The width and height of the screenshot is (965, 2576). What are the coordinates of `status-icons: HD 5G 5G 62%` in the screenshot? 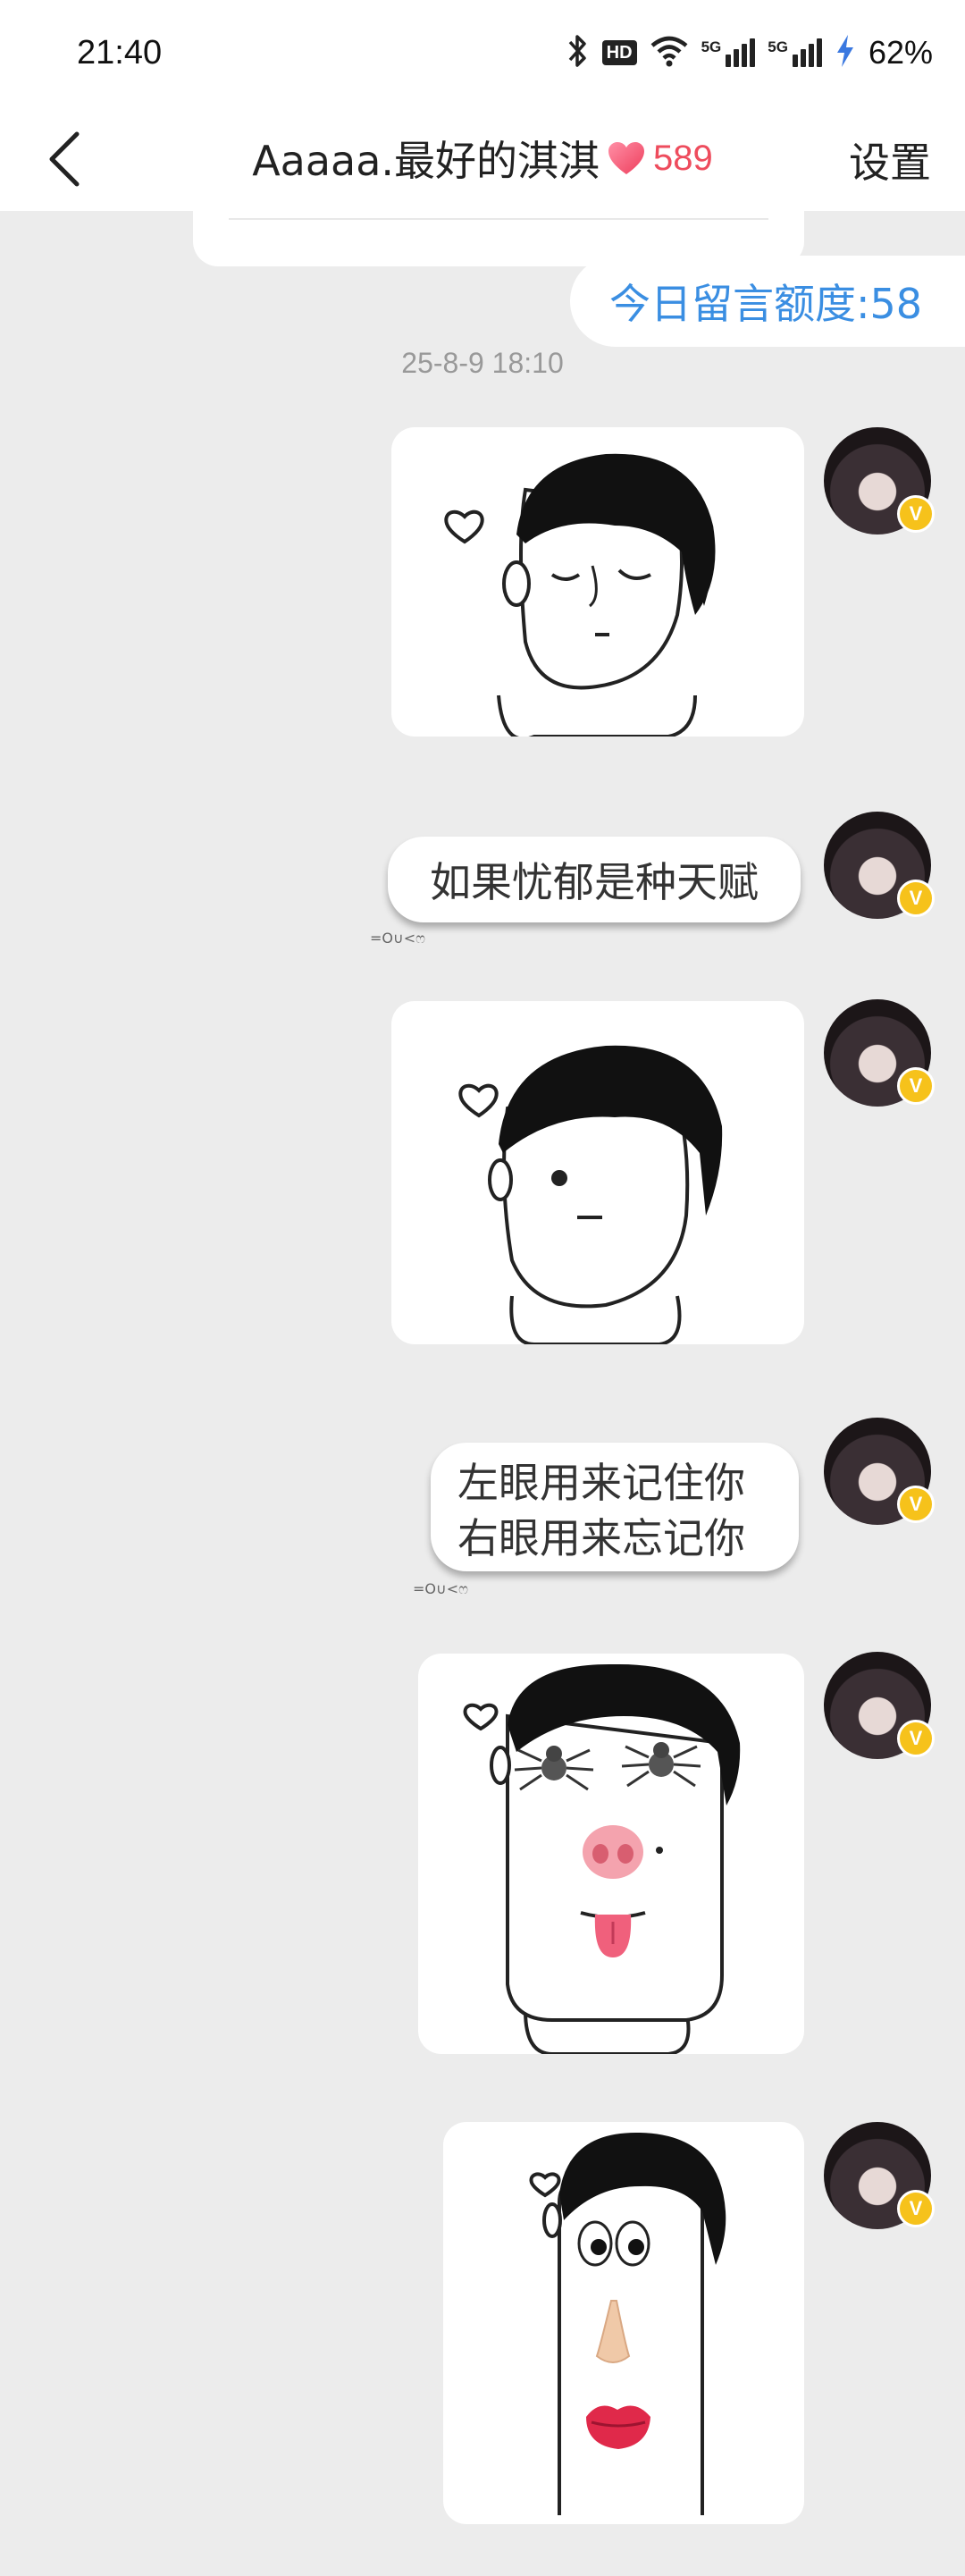 It's located at (749, 53).